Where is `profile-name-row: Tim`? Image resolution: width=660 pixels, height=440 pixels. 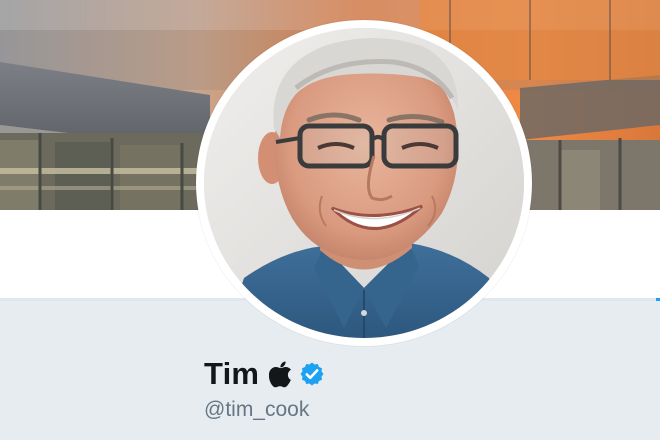 profile-name-row: Tim is located at coordinates (264, 374).